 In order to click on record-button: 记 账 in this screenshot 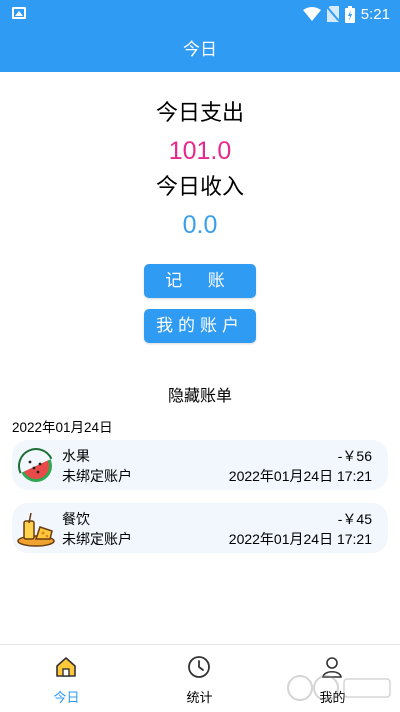, I will do `click(200, 281)`.